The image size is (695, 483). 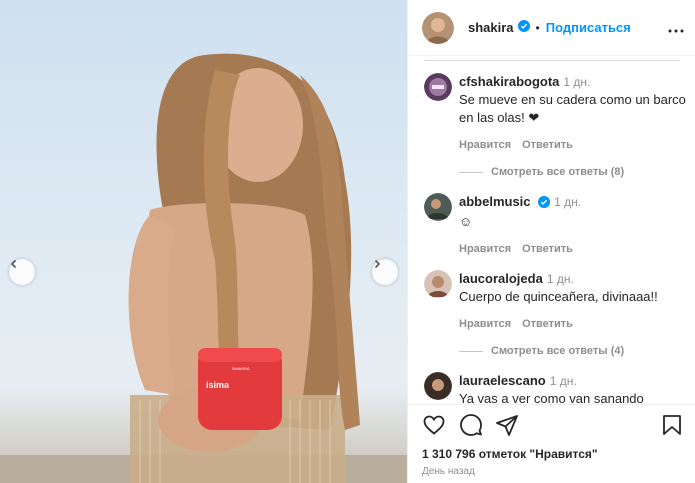 I want to click on post-actions-footer: 1 310 796 отметок "Нравится" День назад, so click(x=551, y=443).